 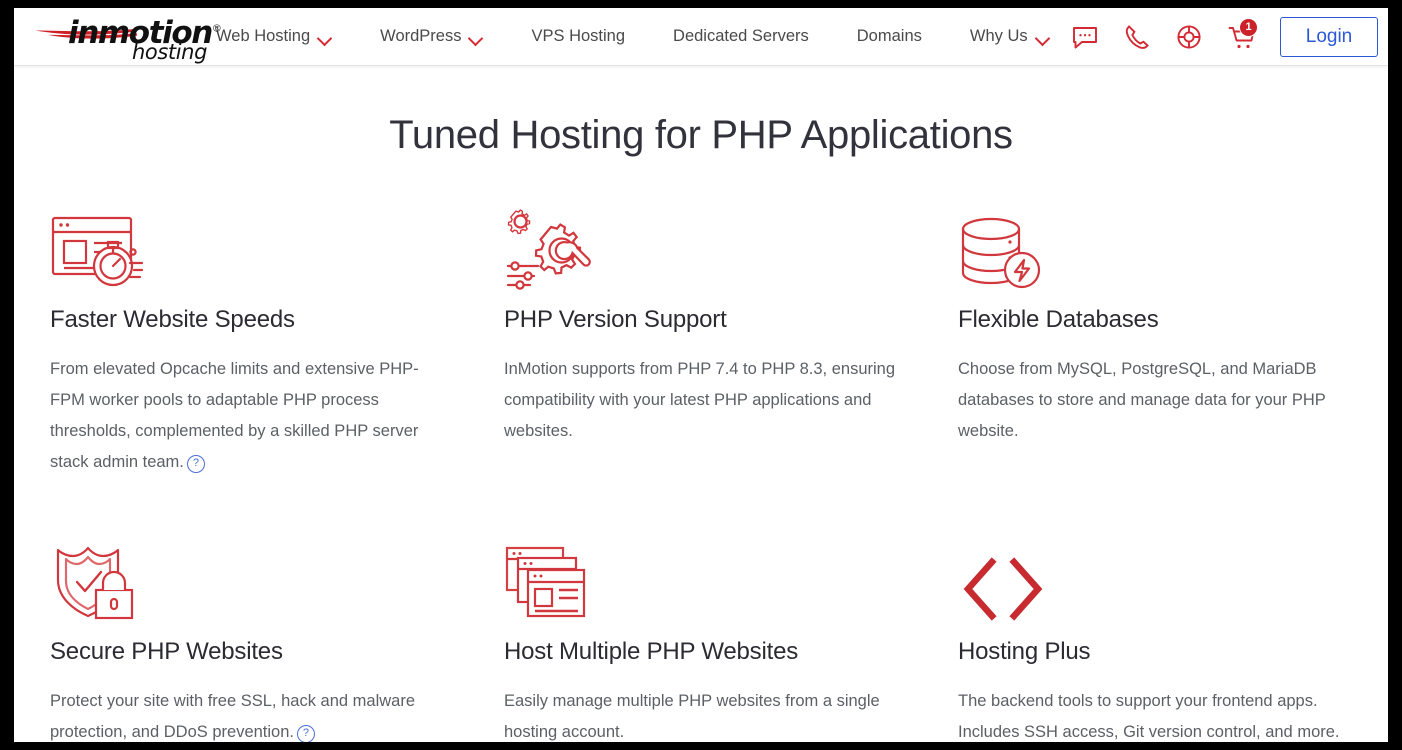 I want to click on nav-label: Why Us, so click(x=998, y=36).